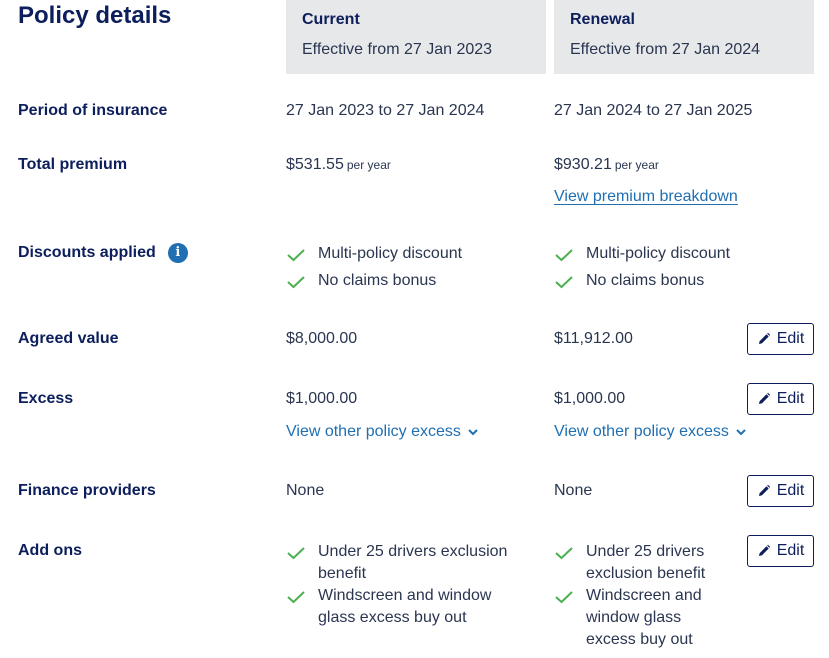 The image size is (829, 658). I want to click on renewal-heading: Renewal, so click(602, 19).